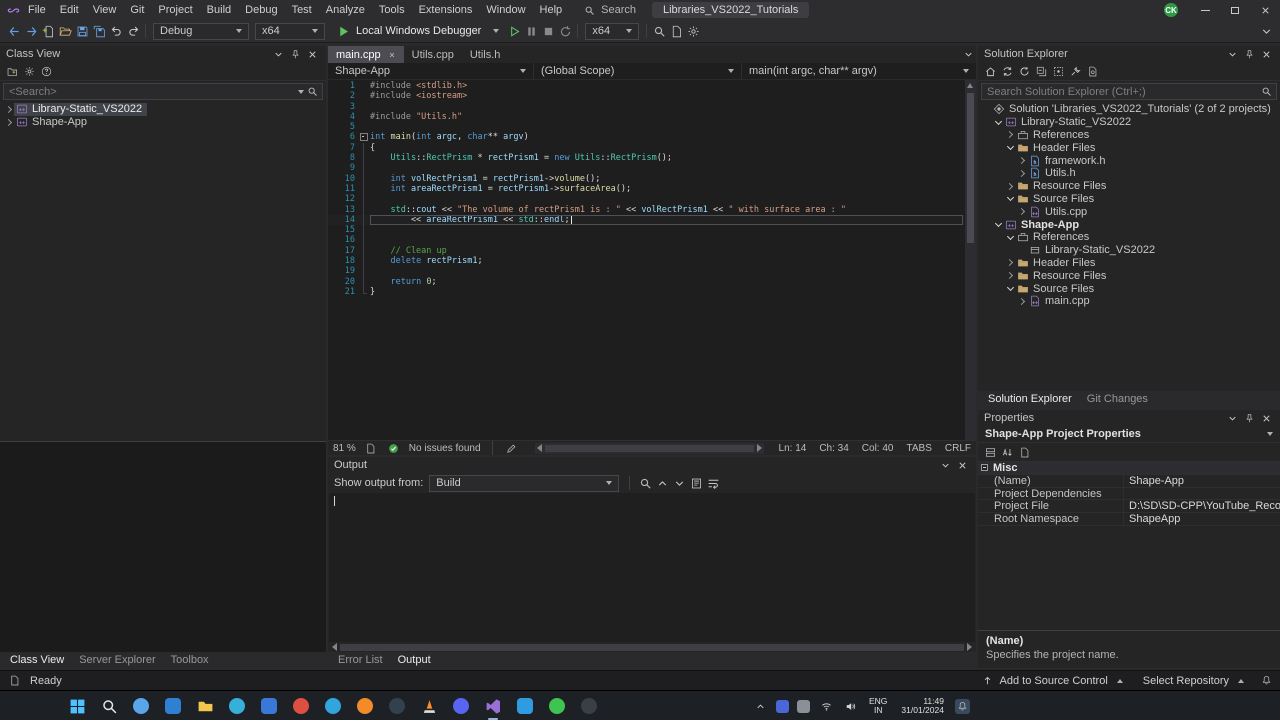 The image size is (1280, 720). I want to click on menu-file: File, so click(37, 10).